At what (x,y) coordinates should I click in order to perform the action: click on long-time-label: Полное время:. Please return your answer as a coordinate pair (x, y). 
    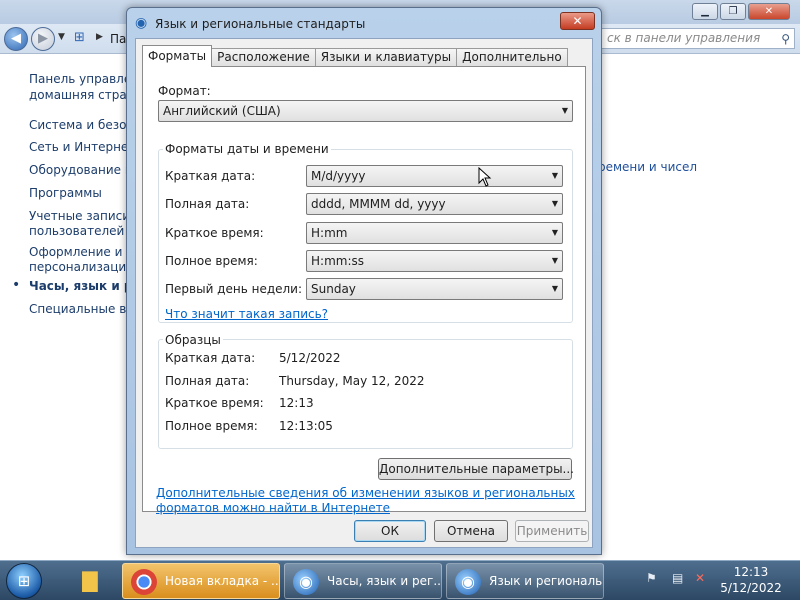
    Looking at the image, I should click on (211, 261).